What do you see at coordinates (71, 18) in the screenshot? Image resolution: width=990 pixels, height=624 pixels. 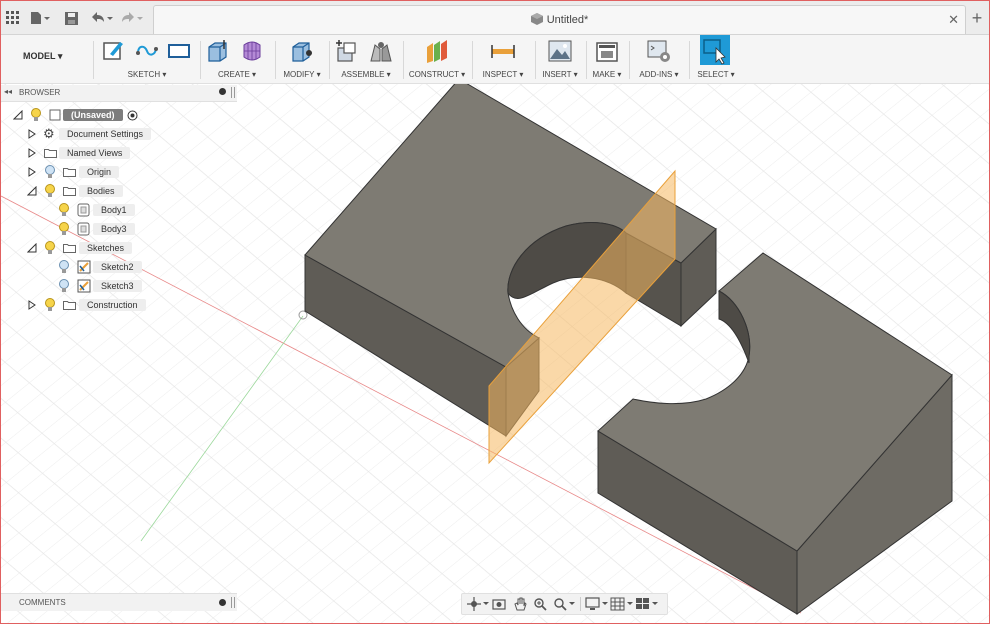 I see `save-icon` at bounding box center [71, 18].